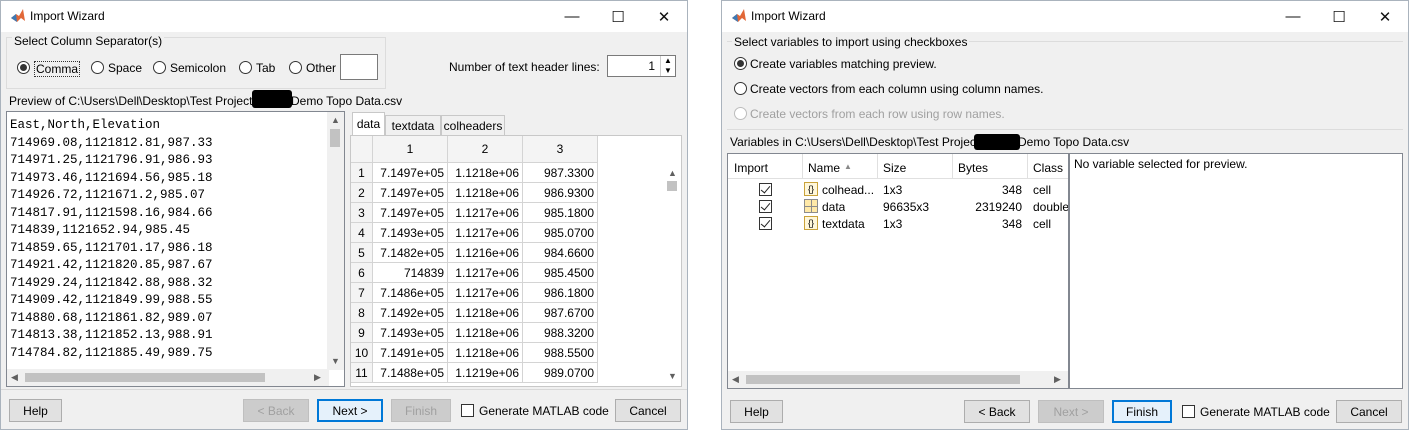 The height and width of the screenshot is (438, 1421). I want to click on other-radio, so click(295, 67).